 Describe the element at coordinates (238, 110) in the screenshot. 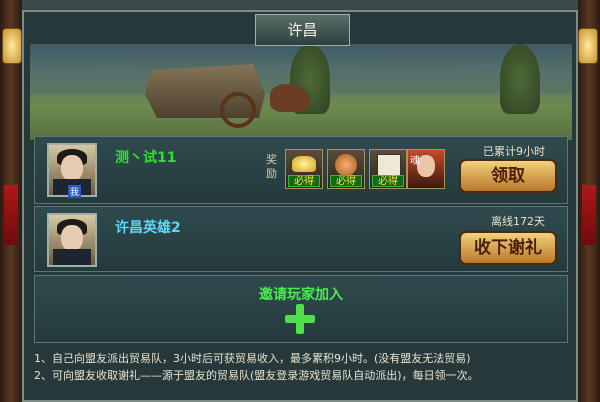

I see `cart-wheel` at that location.